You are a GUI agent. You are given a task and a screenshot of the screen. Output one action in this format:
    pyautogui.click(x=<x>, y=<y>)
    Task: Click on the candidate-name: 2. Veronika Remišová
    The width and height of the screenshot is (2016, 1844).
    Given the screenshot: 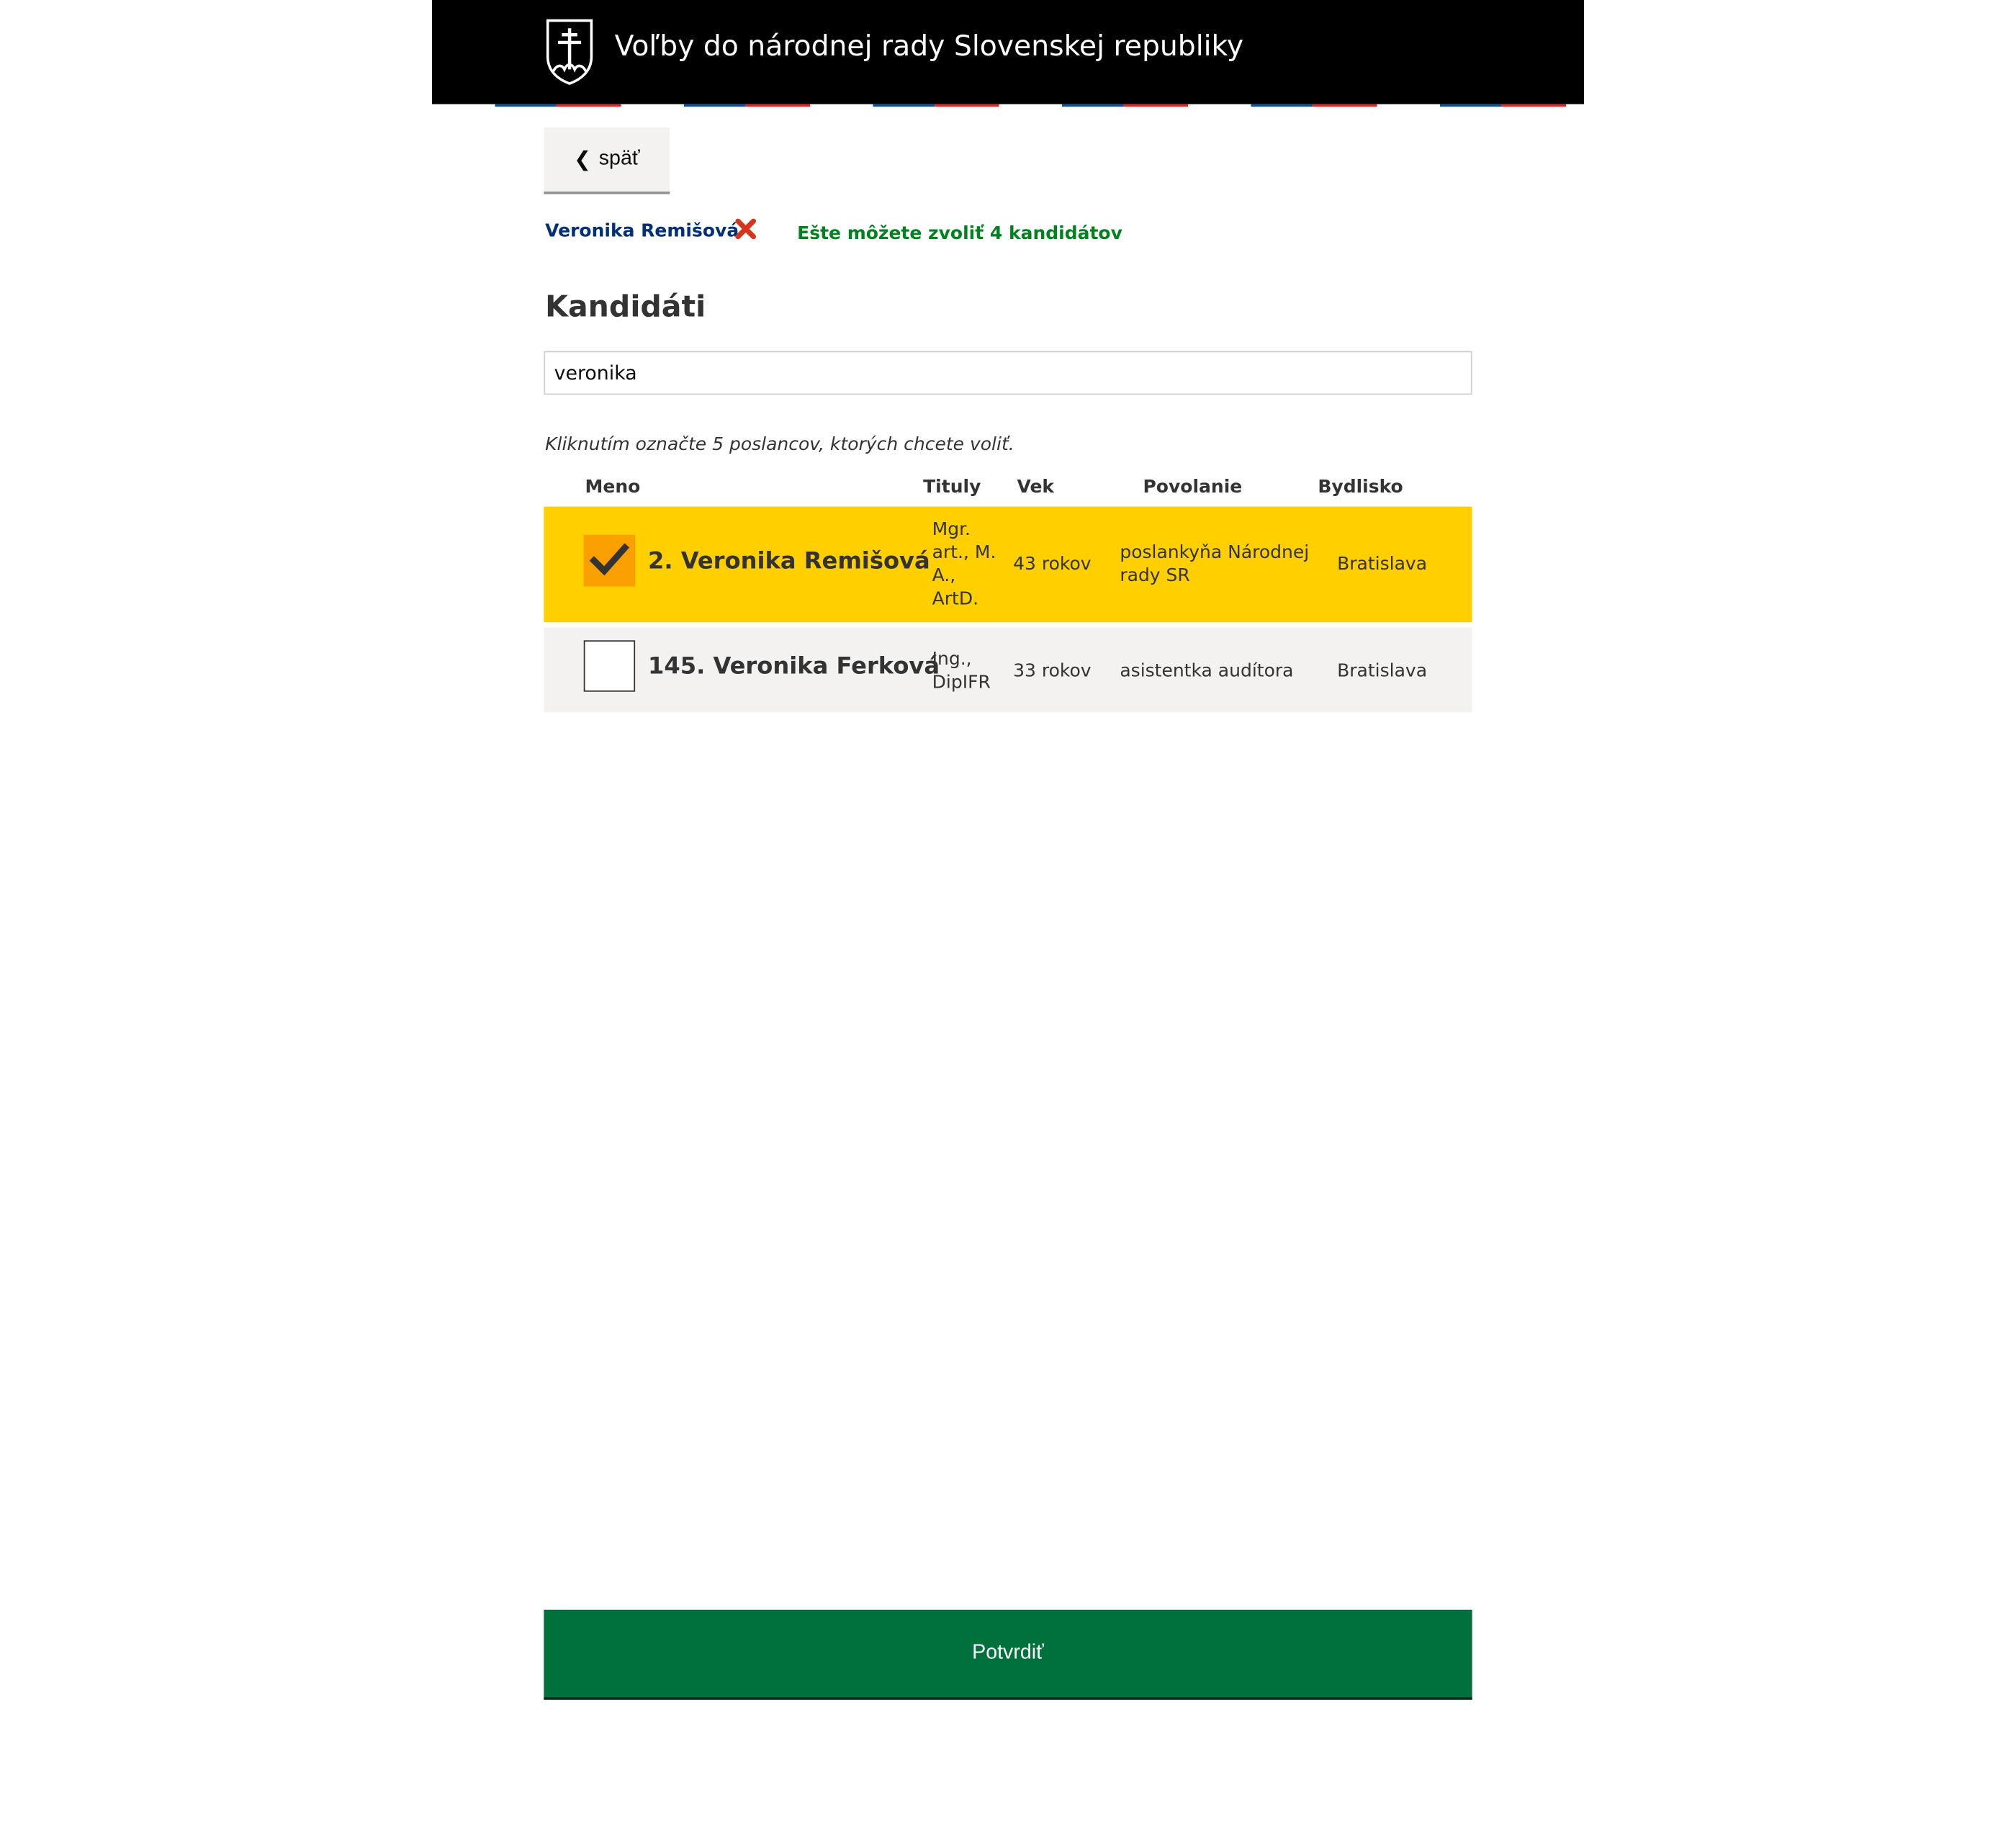 What is the action you would take?
    pyautogui.click(x=788, y=561)
    